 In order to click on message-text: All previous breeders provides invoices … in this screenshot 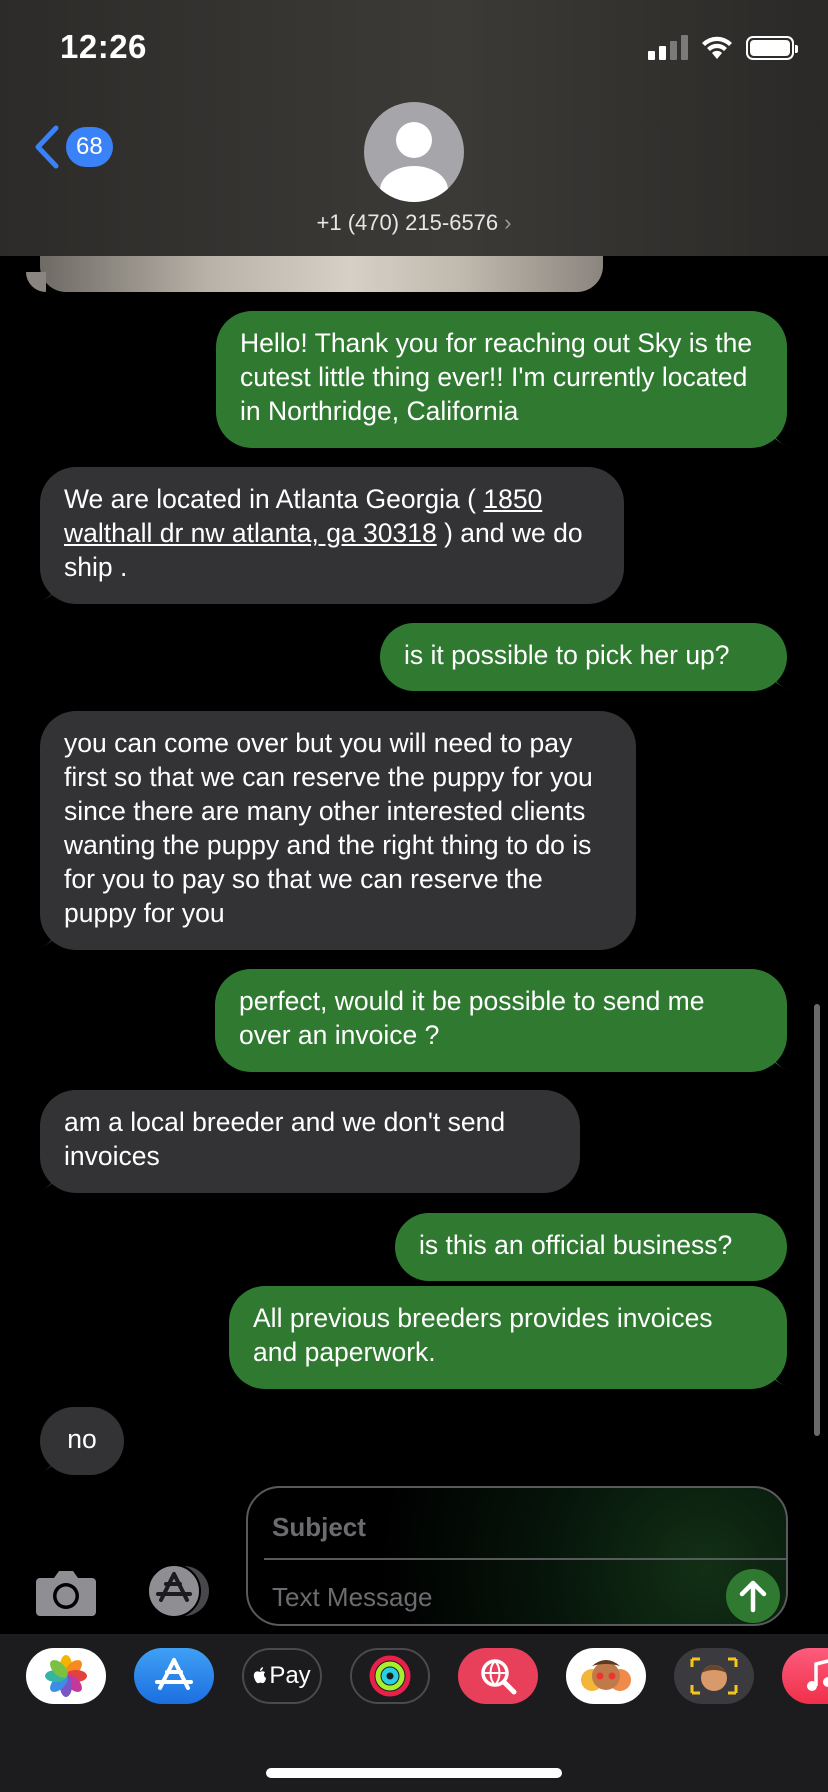, I will do `click(483, 1335)`.